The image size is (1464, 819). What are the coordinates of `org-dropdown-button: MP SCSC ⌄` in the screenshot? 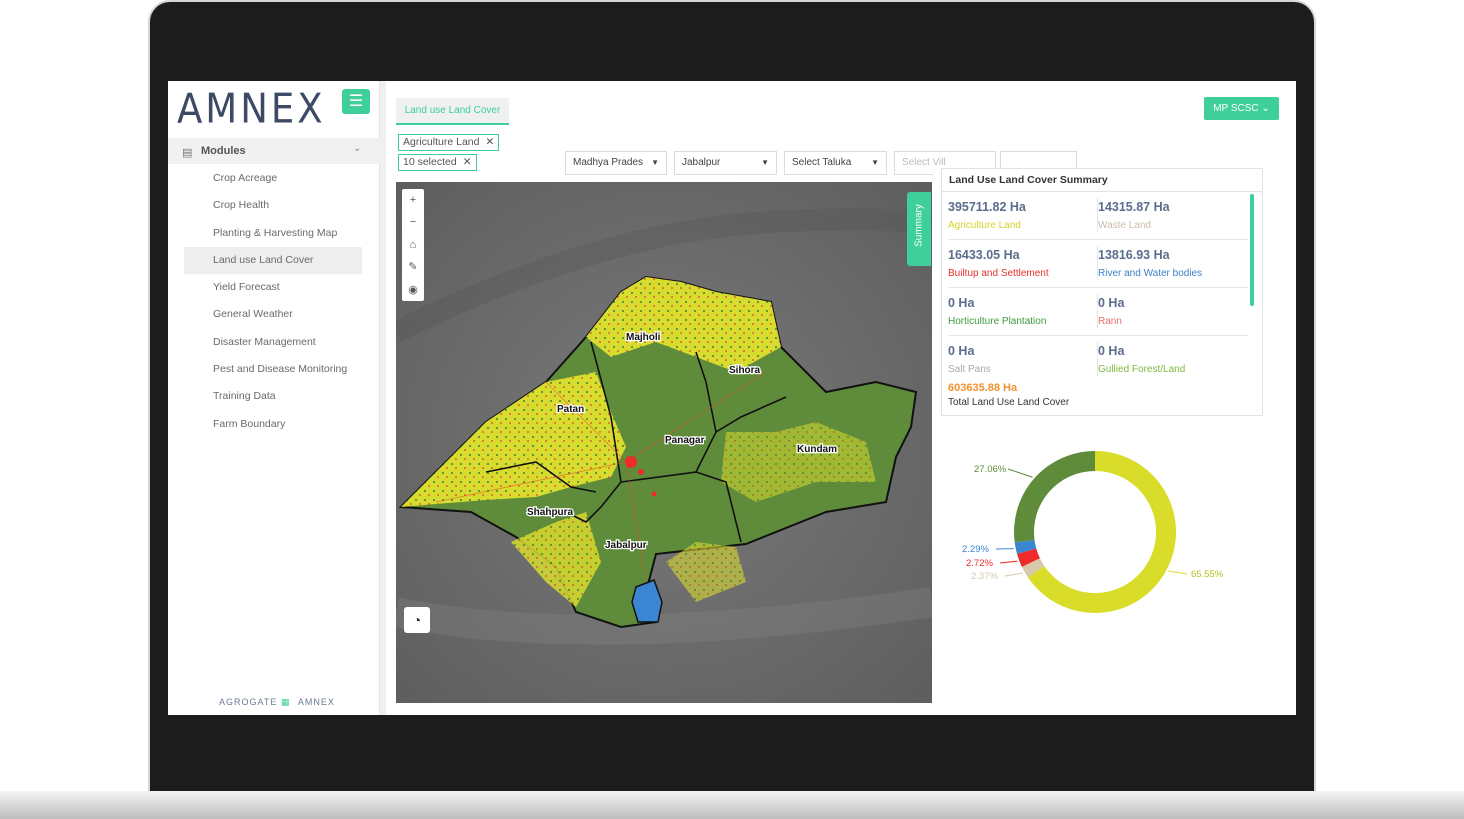 It's located at (1241, 108).